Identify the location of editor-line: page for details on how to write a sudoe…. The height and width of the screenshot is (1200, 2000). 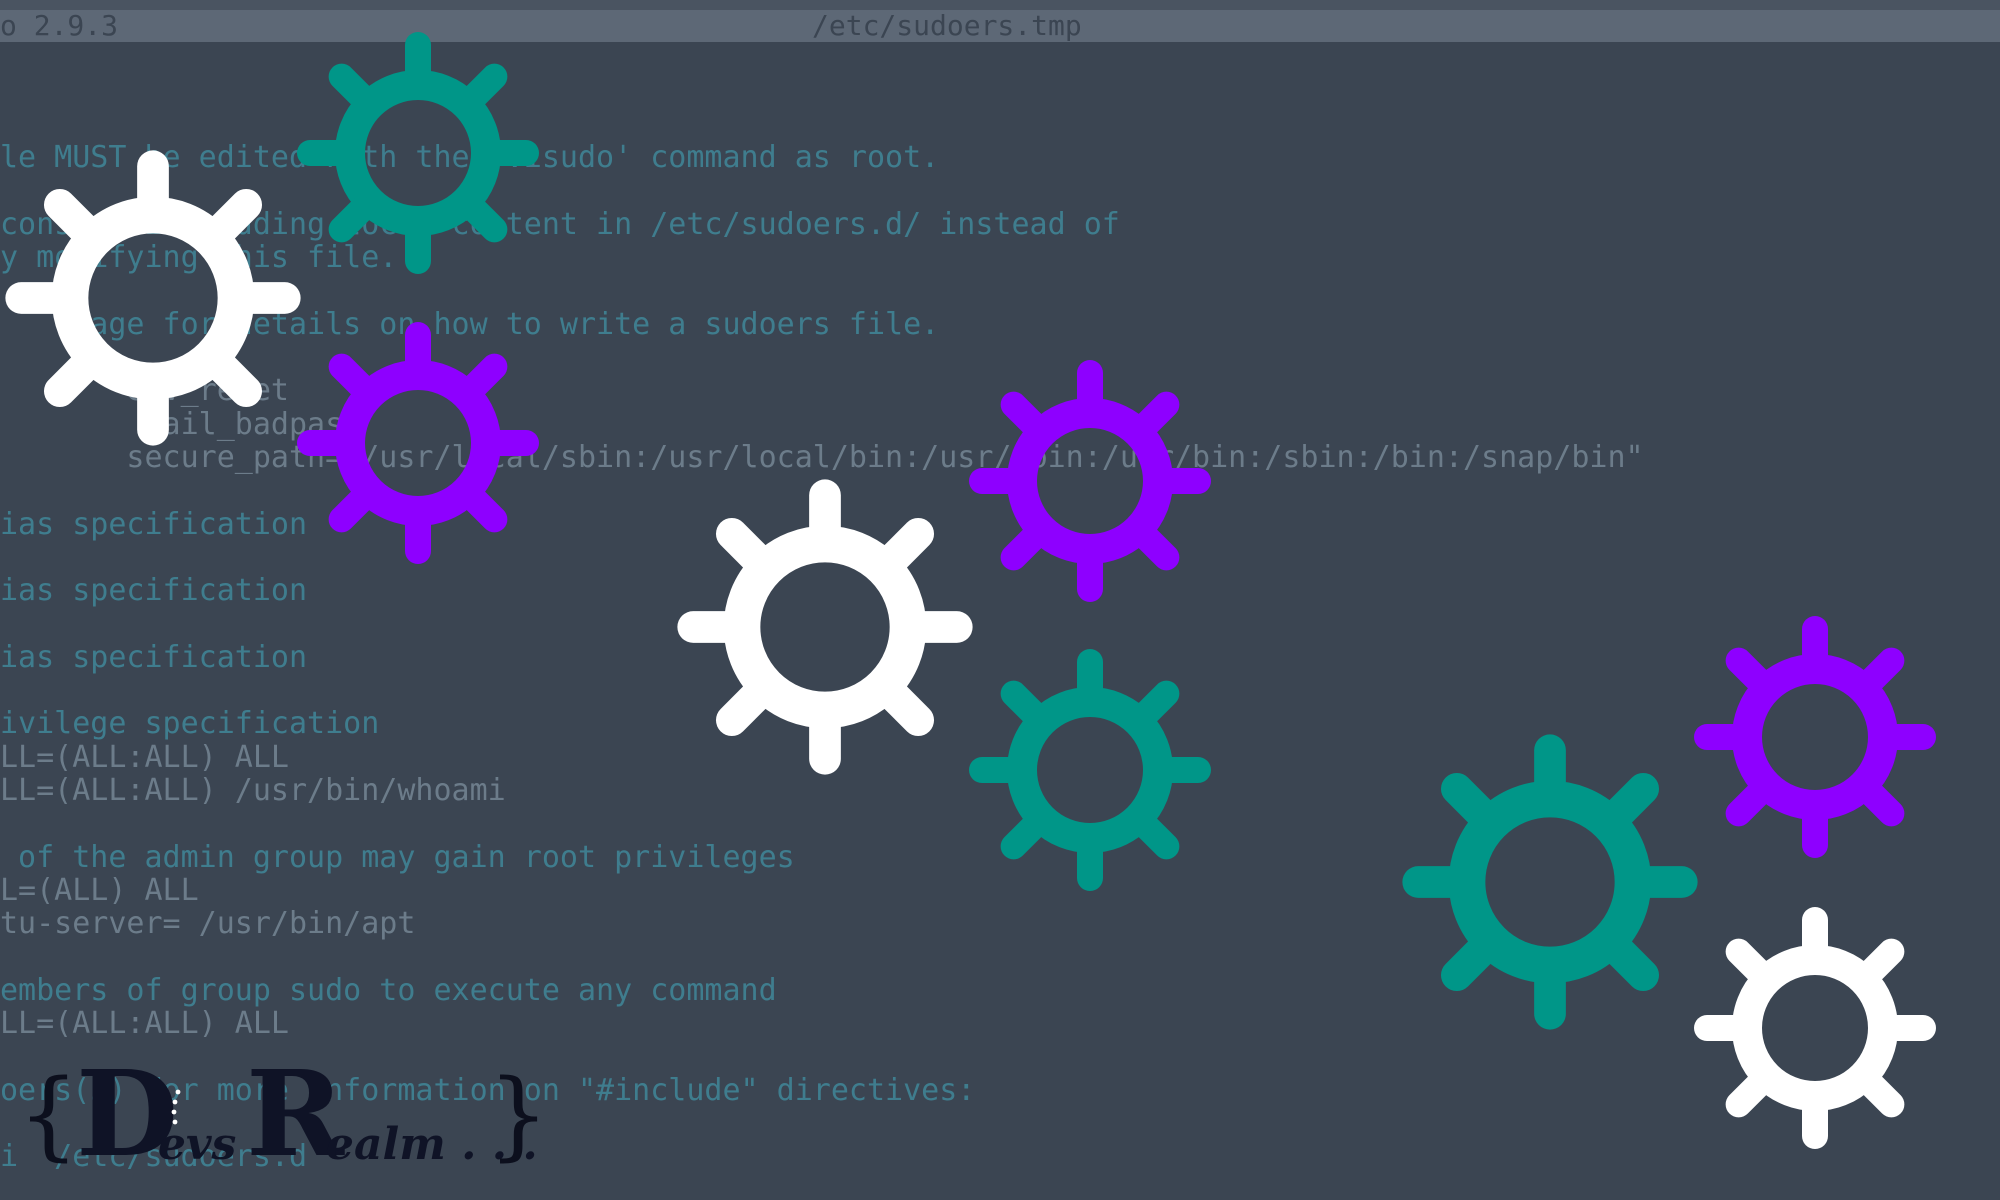
(470, 324).